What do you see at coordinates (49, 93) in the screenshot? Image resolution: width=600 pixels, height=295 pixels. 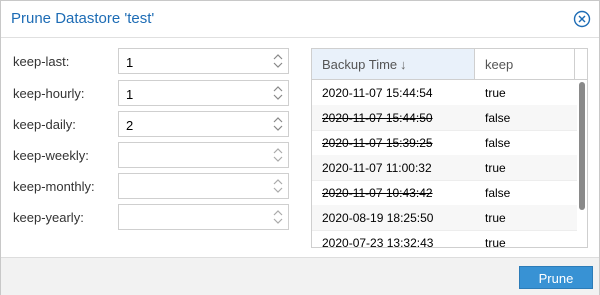 I see `keep-hourly-label: keep-hourly:` at bounding box center [49, 93].